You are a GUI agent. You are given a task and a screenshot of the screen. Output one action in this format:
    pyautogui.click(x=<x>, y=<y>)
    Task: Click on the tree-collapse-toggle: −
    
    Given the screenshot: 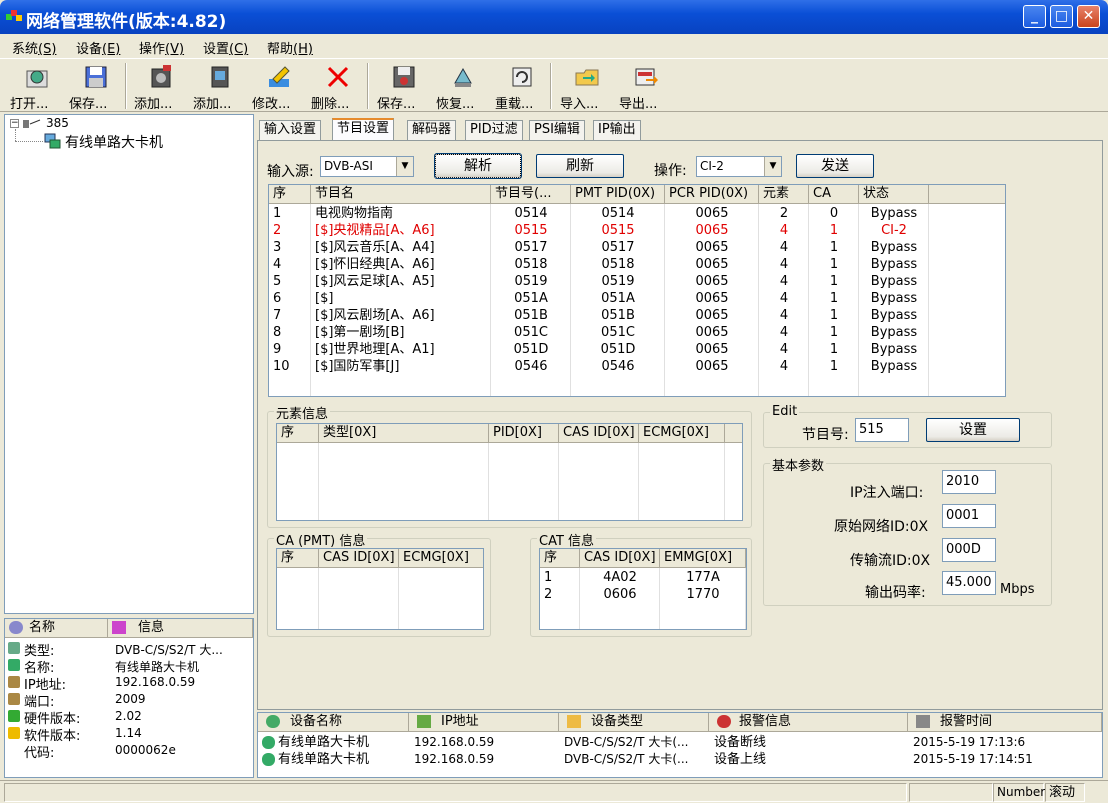 What is the action you would take?
    pyautogui.click(x=14, y=123)
    